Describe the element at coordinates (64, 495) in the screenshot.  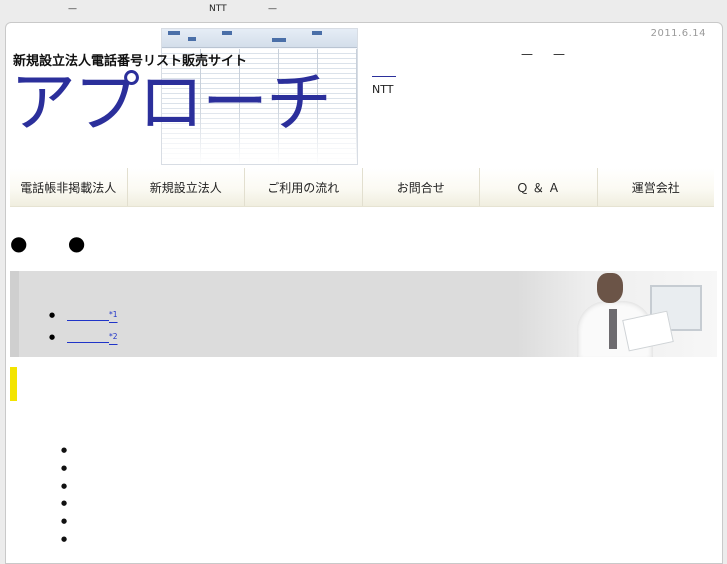
I see `feature-list: ● ● ● ● ● ●` at that location.